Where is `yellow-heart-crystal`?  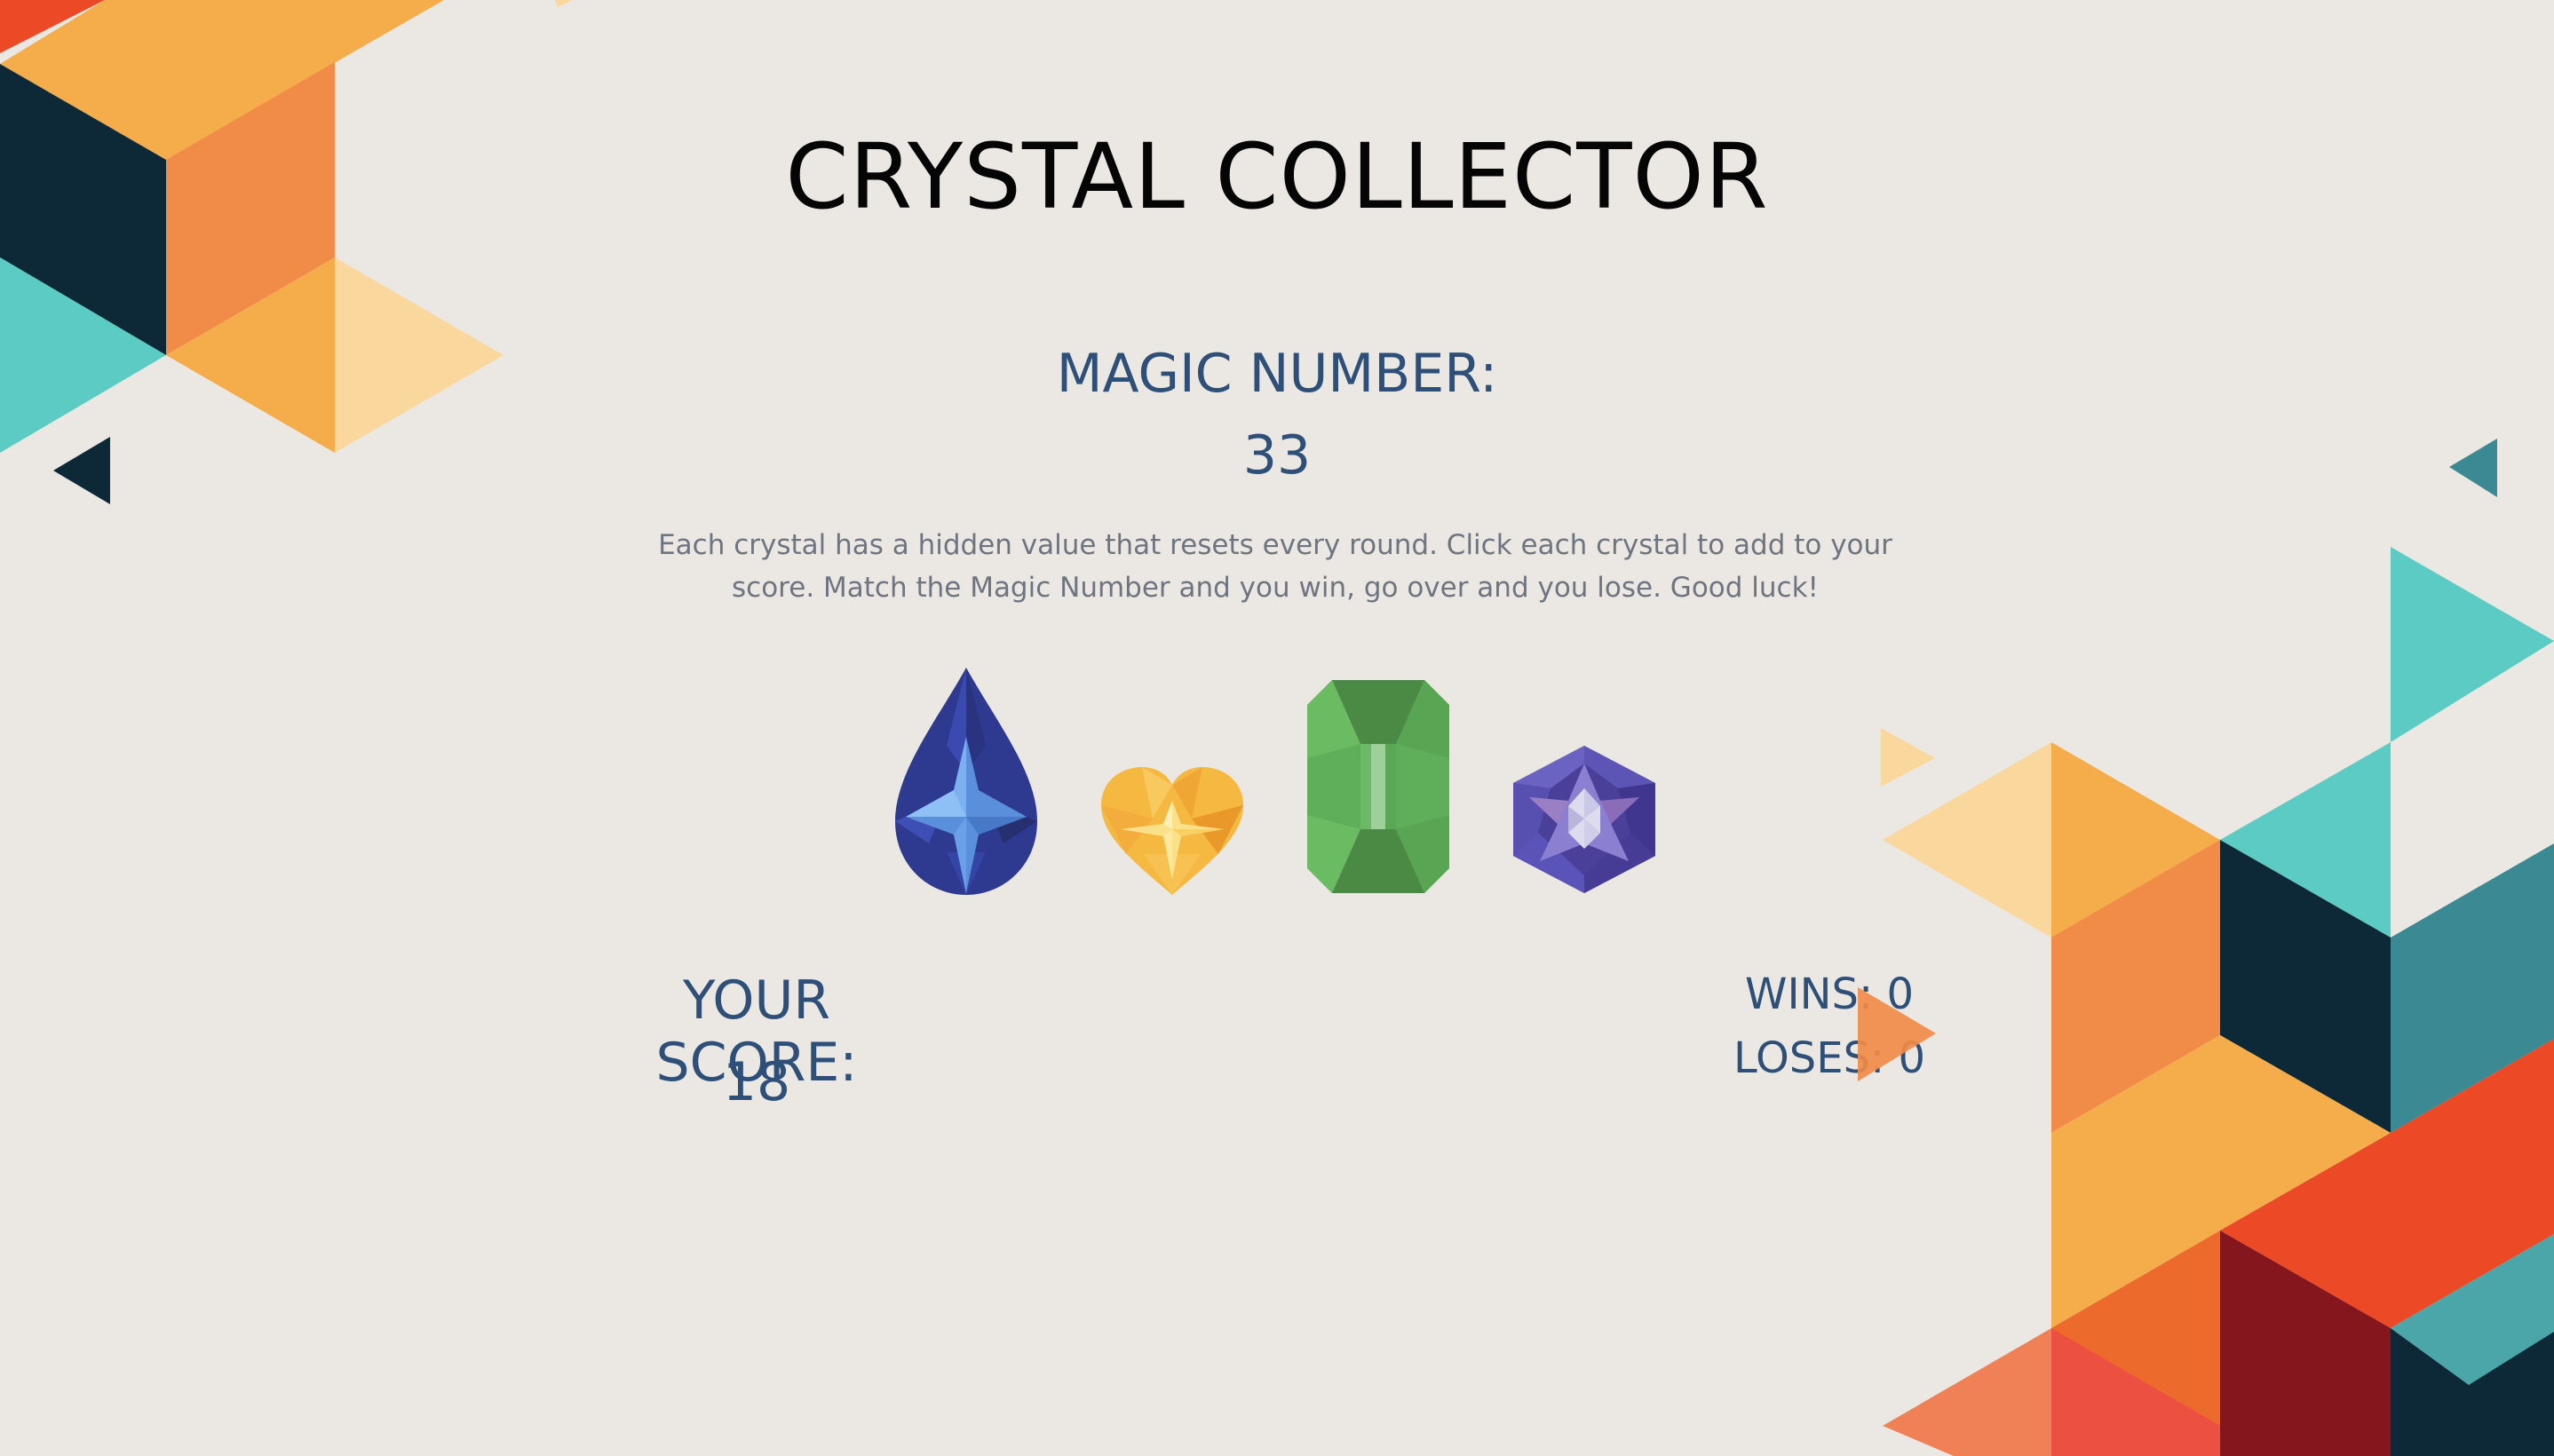
yellow-heart-crystal is located at coordinates (1172, 831).